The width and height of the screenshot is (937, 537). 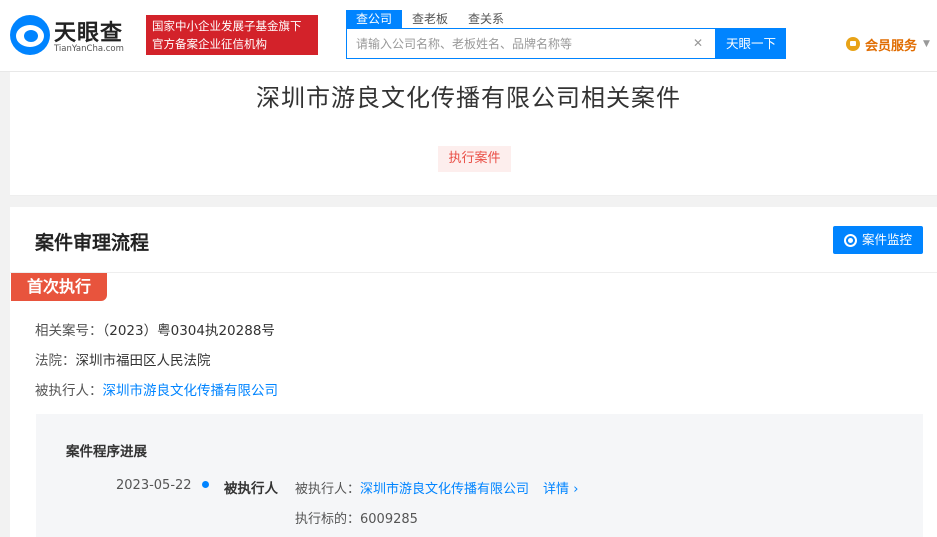 I want to click on tab-boss: 查老板, so click(x=430, y=19).